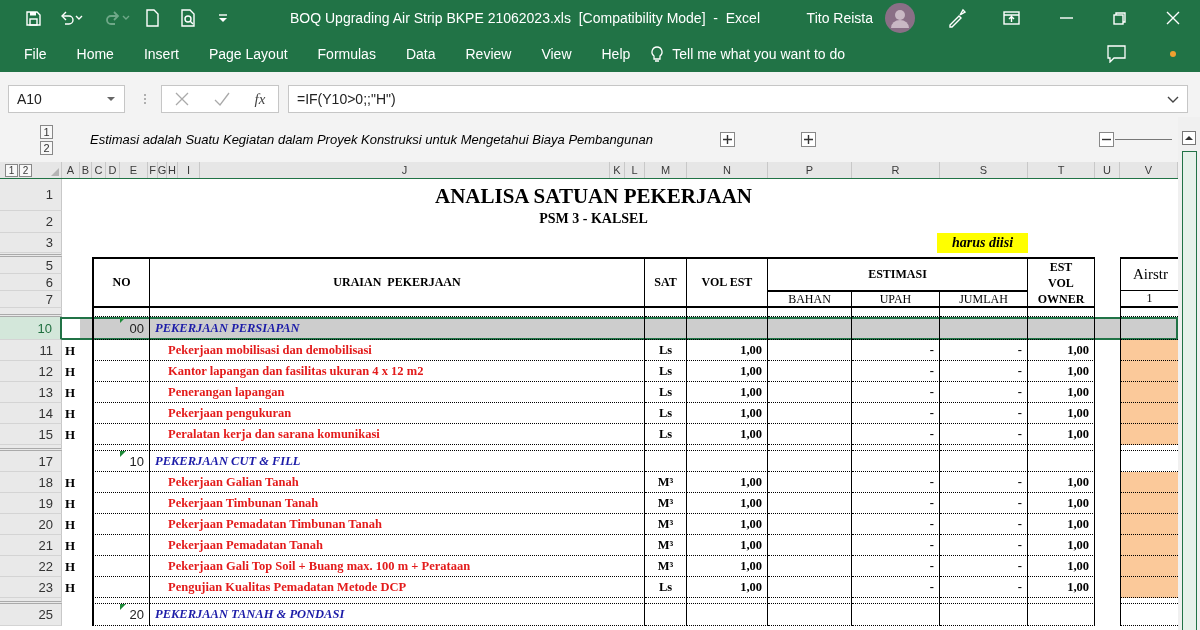 Image resolution: width=1200 pixels, height=630 pixels. Describe the element at coordinates (31, 371) in the screenshot. I see `row-header: 12` at that location.